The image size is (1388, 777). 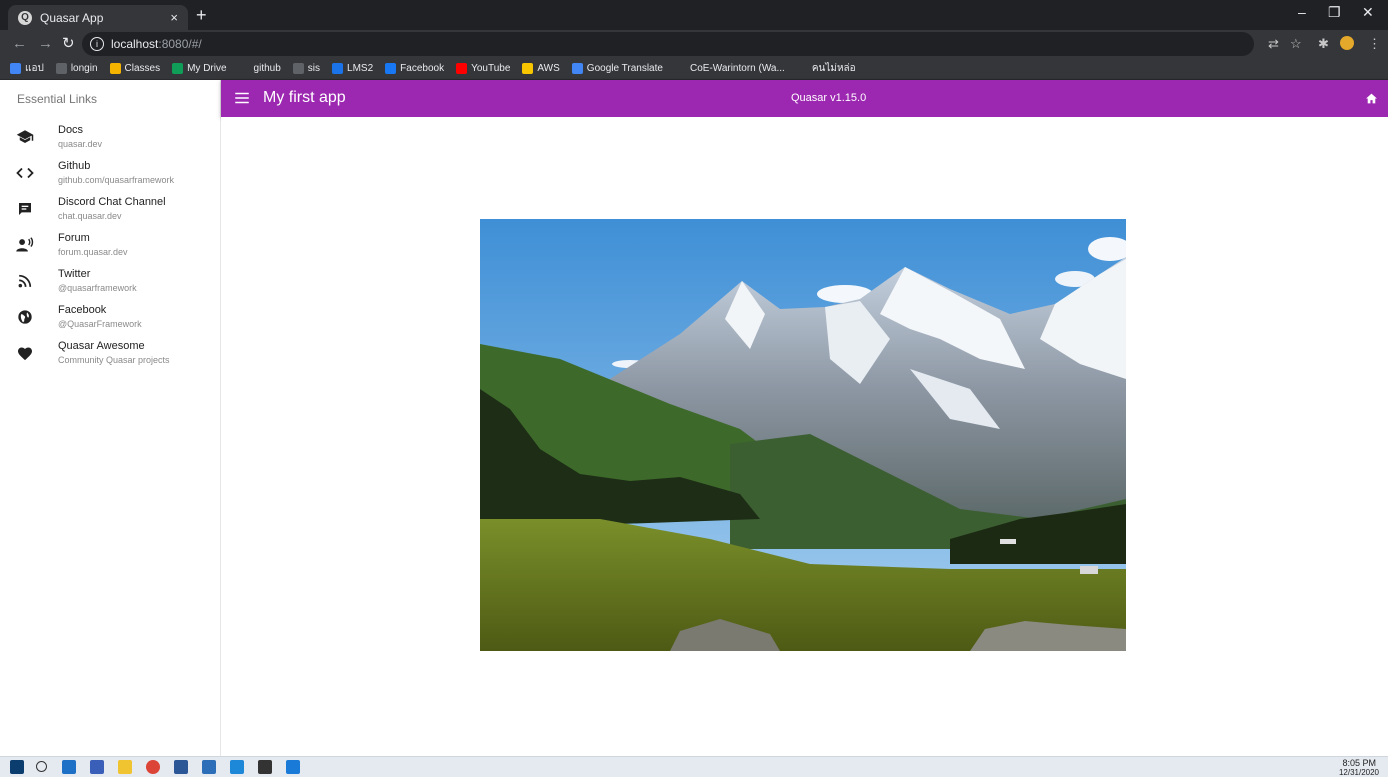 I want to click on tab-close-icon: ×, so click(x=174, y=17).